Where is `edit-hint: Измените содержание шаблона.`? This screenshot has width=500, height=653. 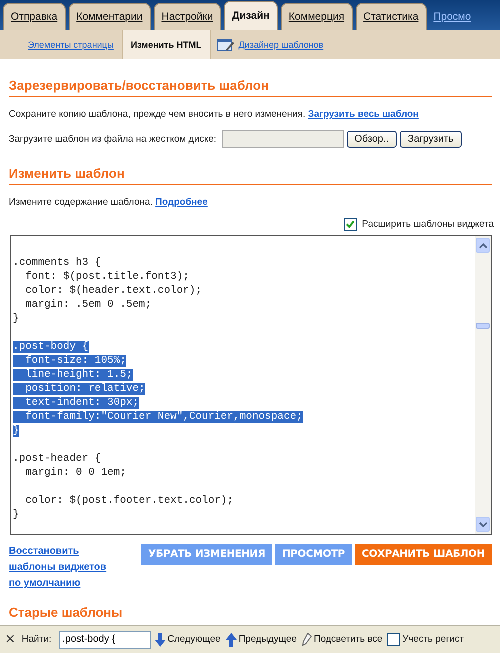
edit-hint: Измените содержание шаблона. is located at coordinates (81, 202).